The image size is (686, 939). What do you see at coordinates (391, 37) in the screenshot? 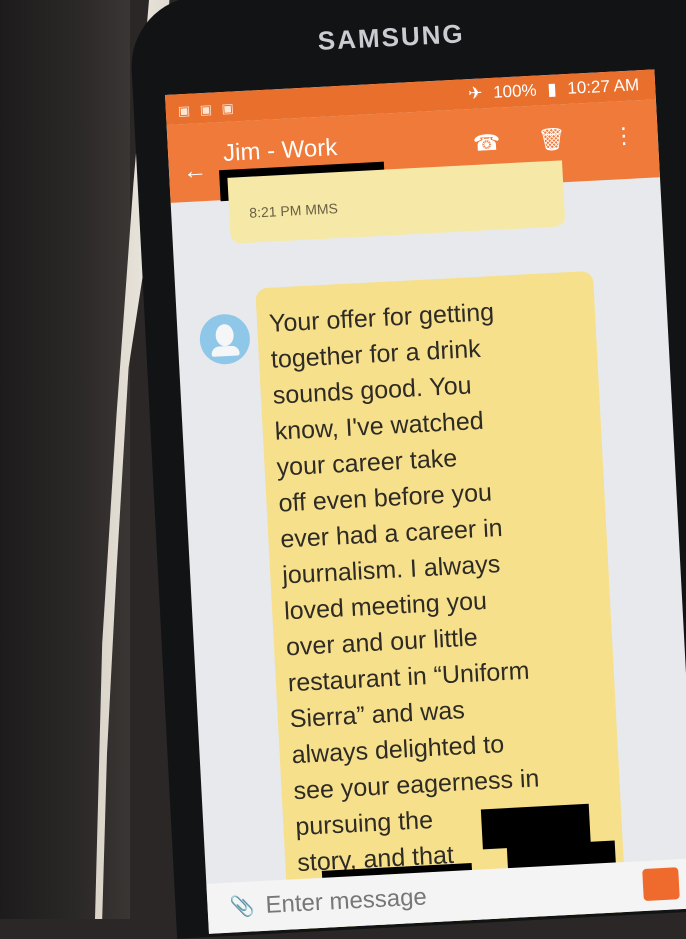
I see `device-brand: SAMSUNG` at bounding box center [391, 37].